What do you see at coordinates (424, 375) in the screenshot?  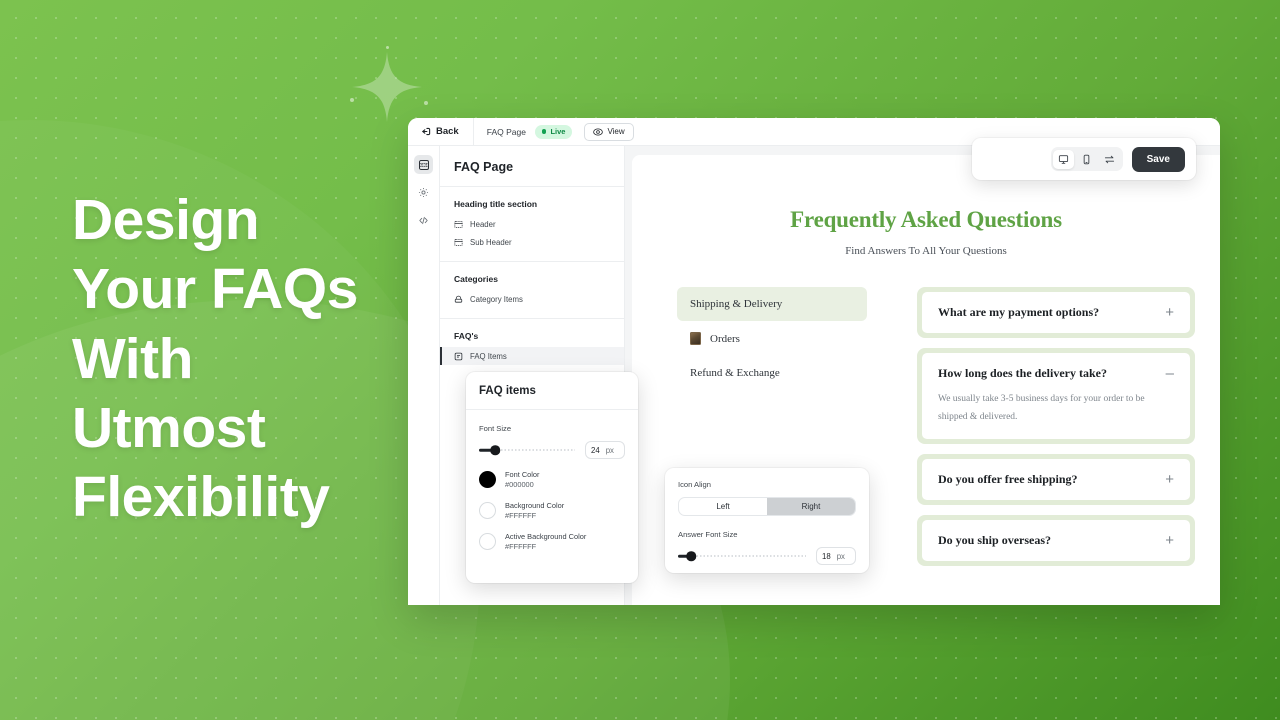 I see `icon-rail` at bounding box center [424, 375].